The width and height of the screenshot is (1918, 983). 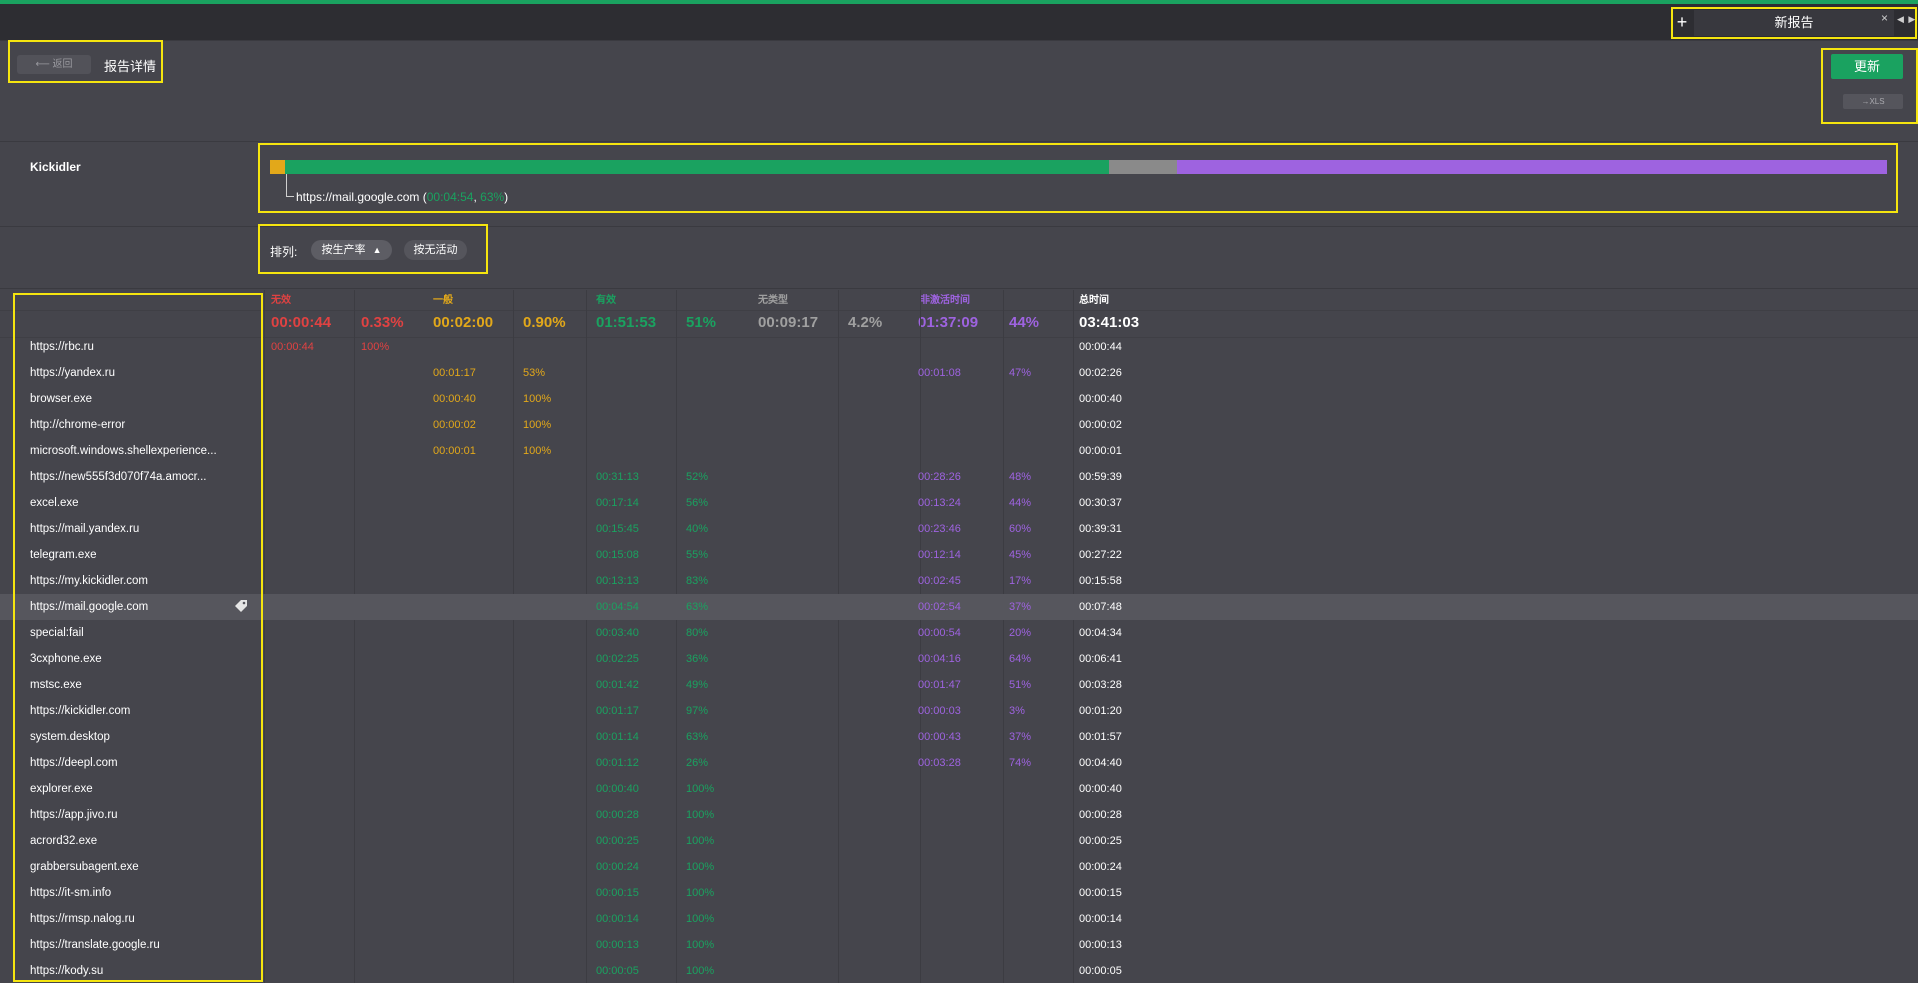 I want to click on table-cell-total: 00:00:25, so click(x=1100, y=841).